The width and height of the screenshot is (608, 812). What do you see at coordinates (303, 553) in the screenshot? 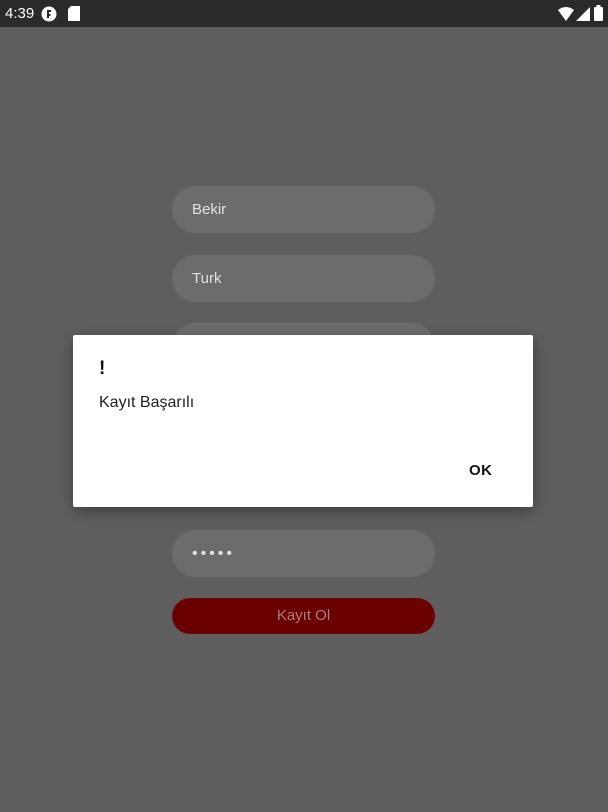
I see `password-field: •••••` at bounding box center [303, 553].